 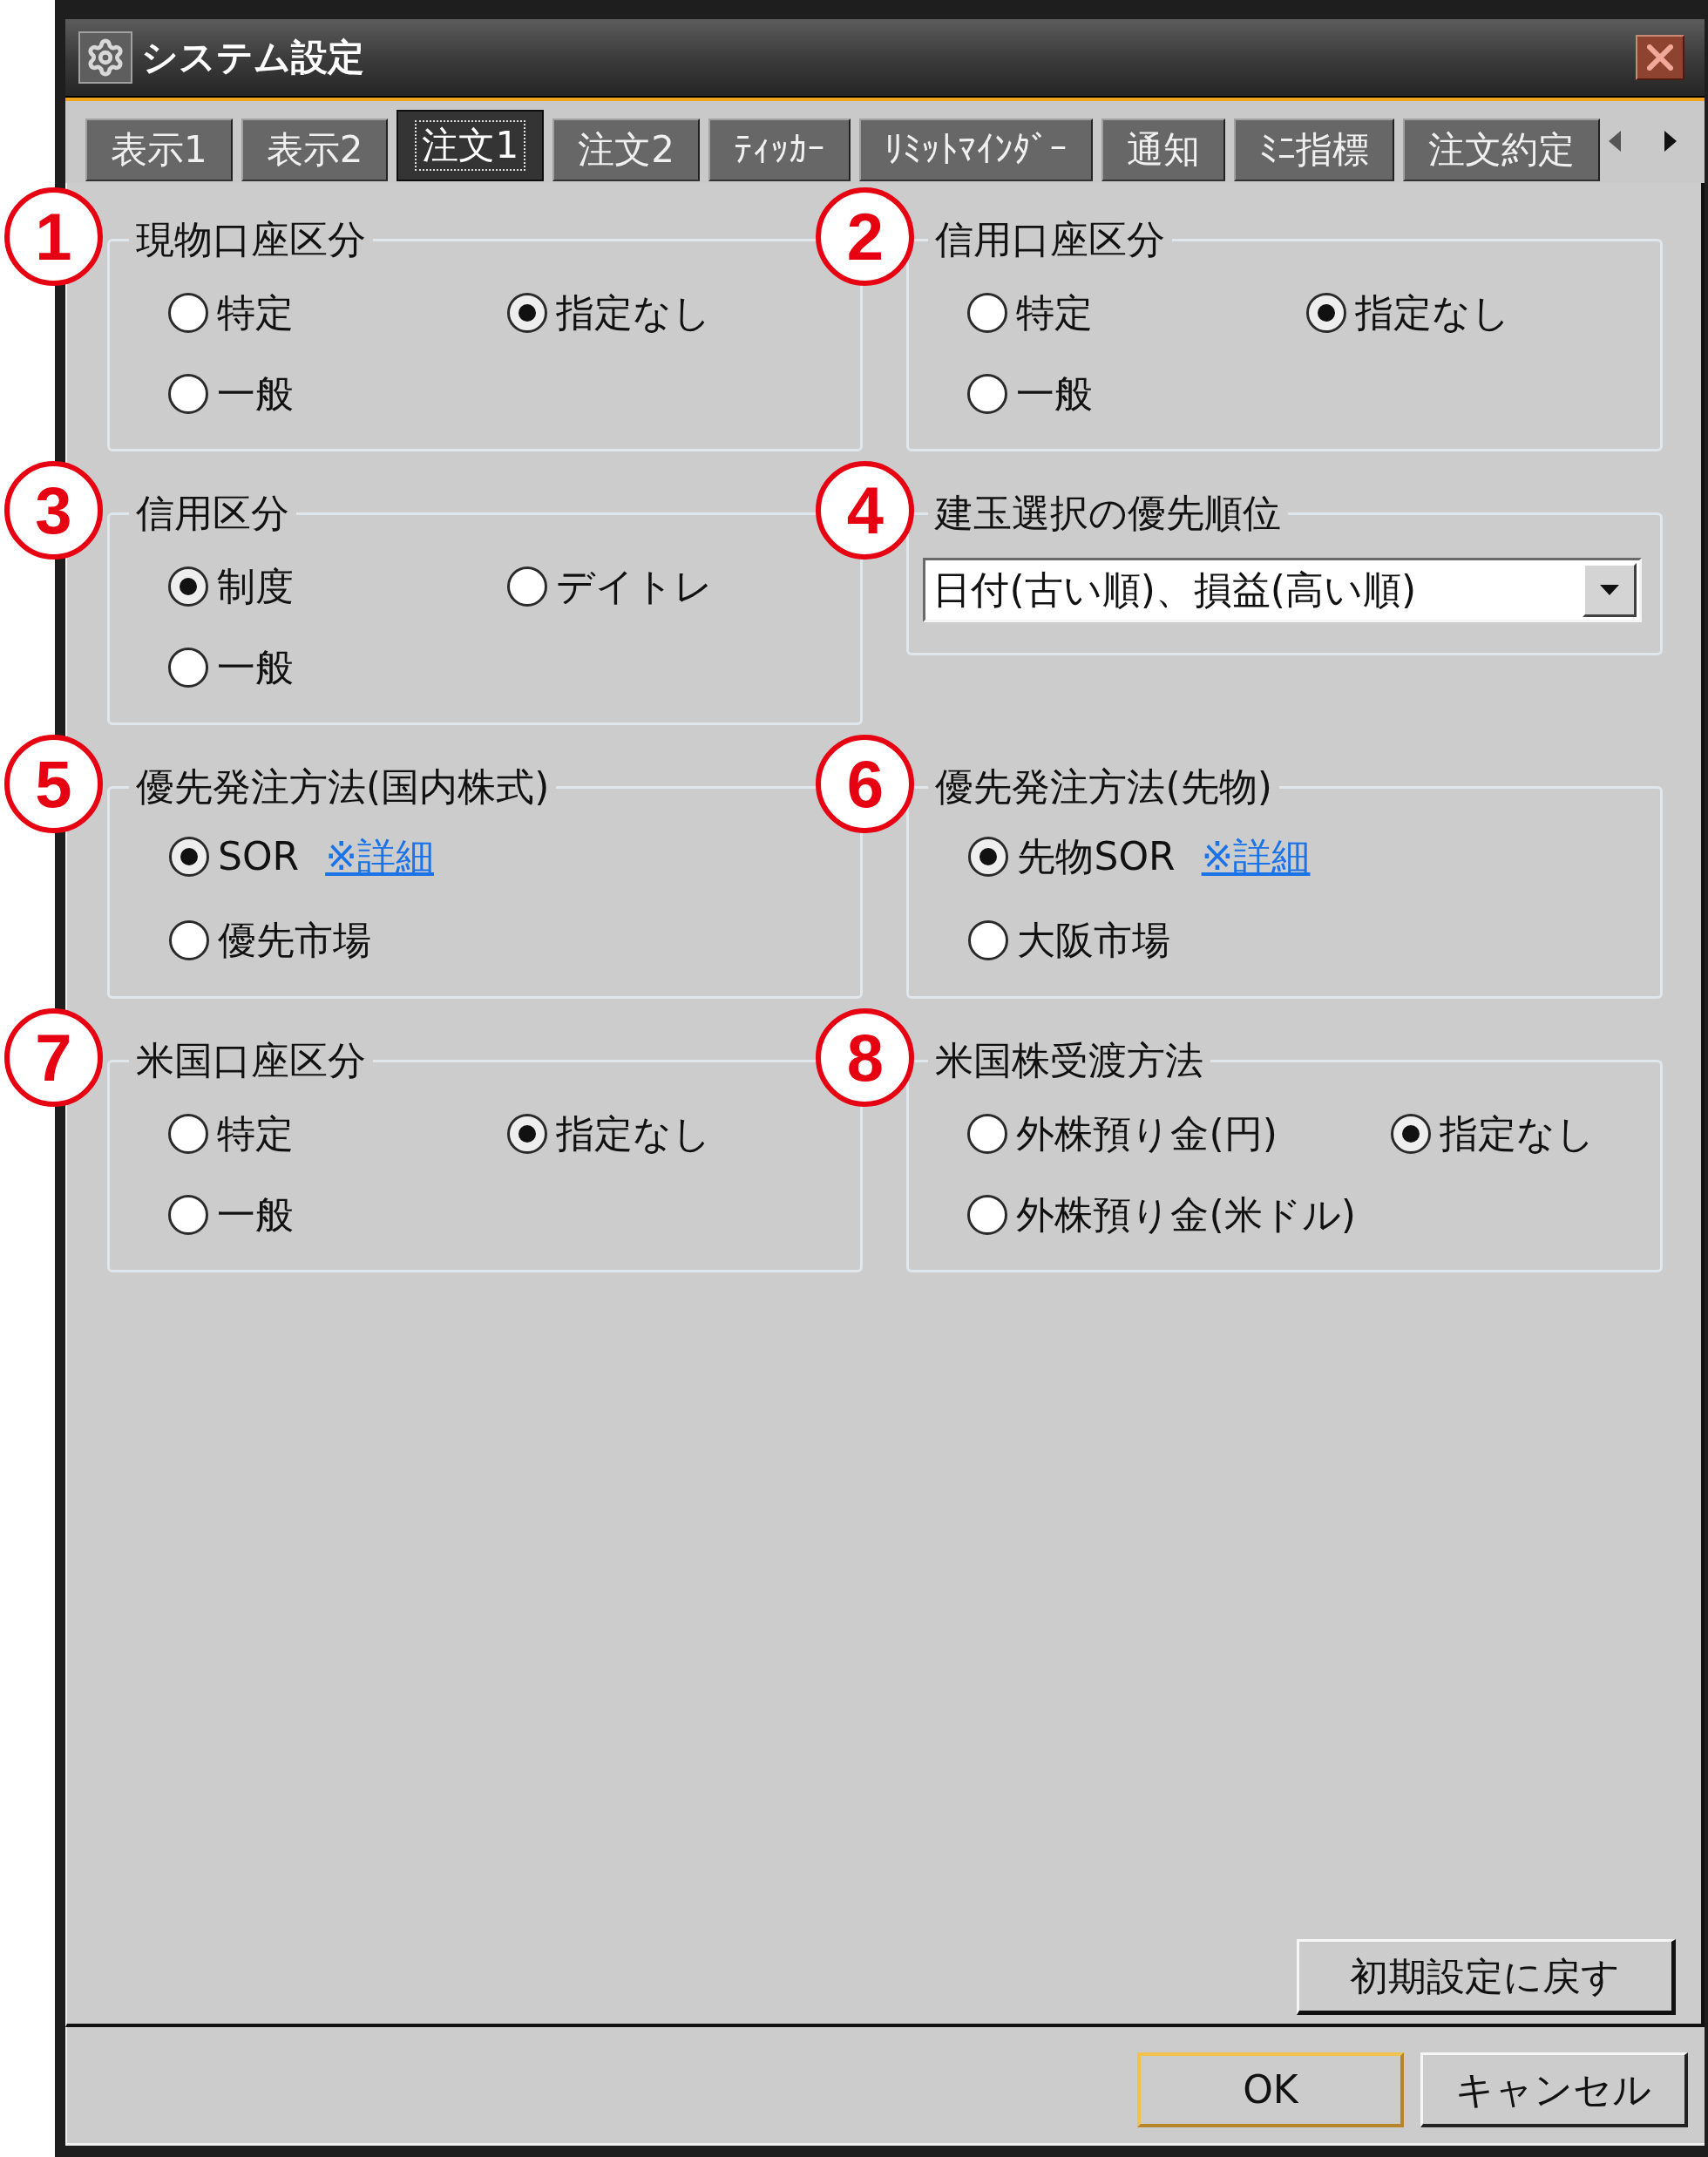 What do you see at coordinates (626, 150) in the screenshot?
I see `tab: 注文2` at bounding box center [626, 150].